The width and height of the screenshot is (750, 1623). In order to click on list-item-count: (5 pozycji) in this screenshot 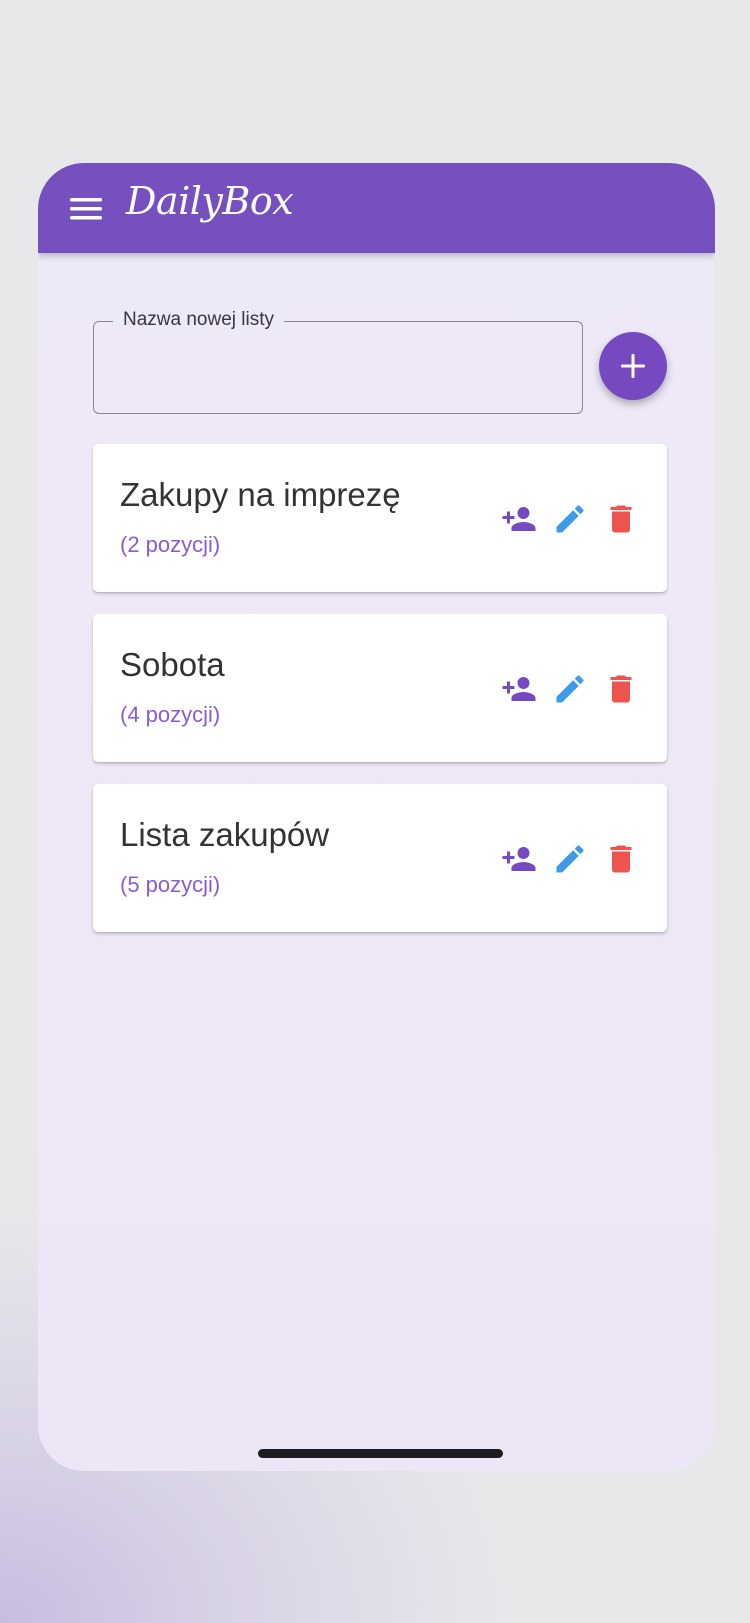, I will do `click(170, 884)`.